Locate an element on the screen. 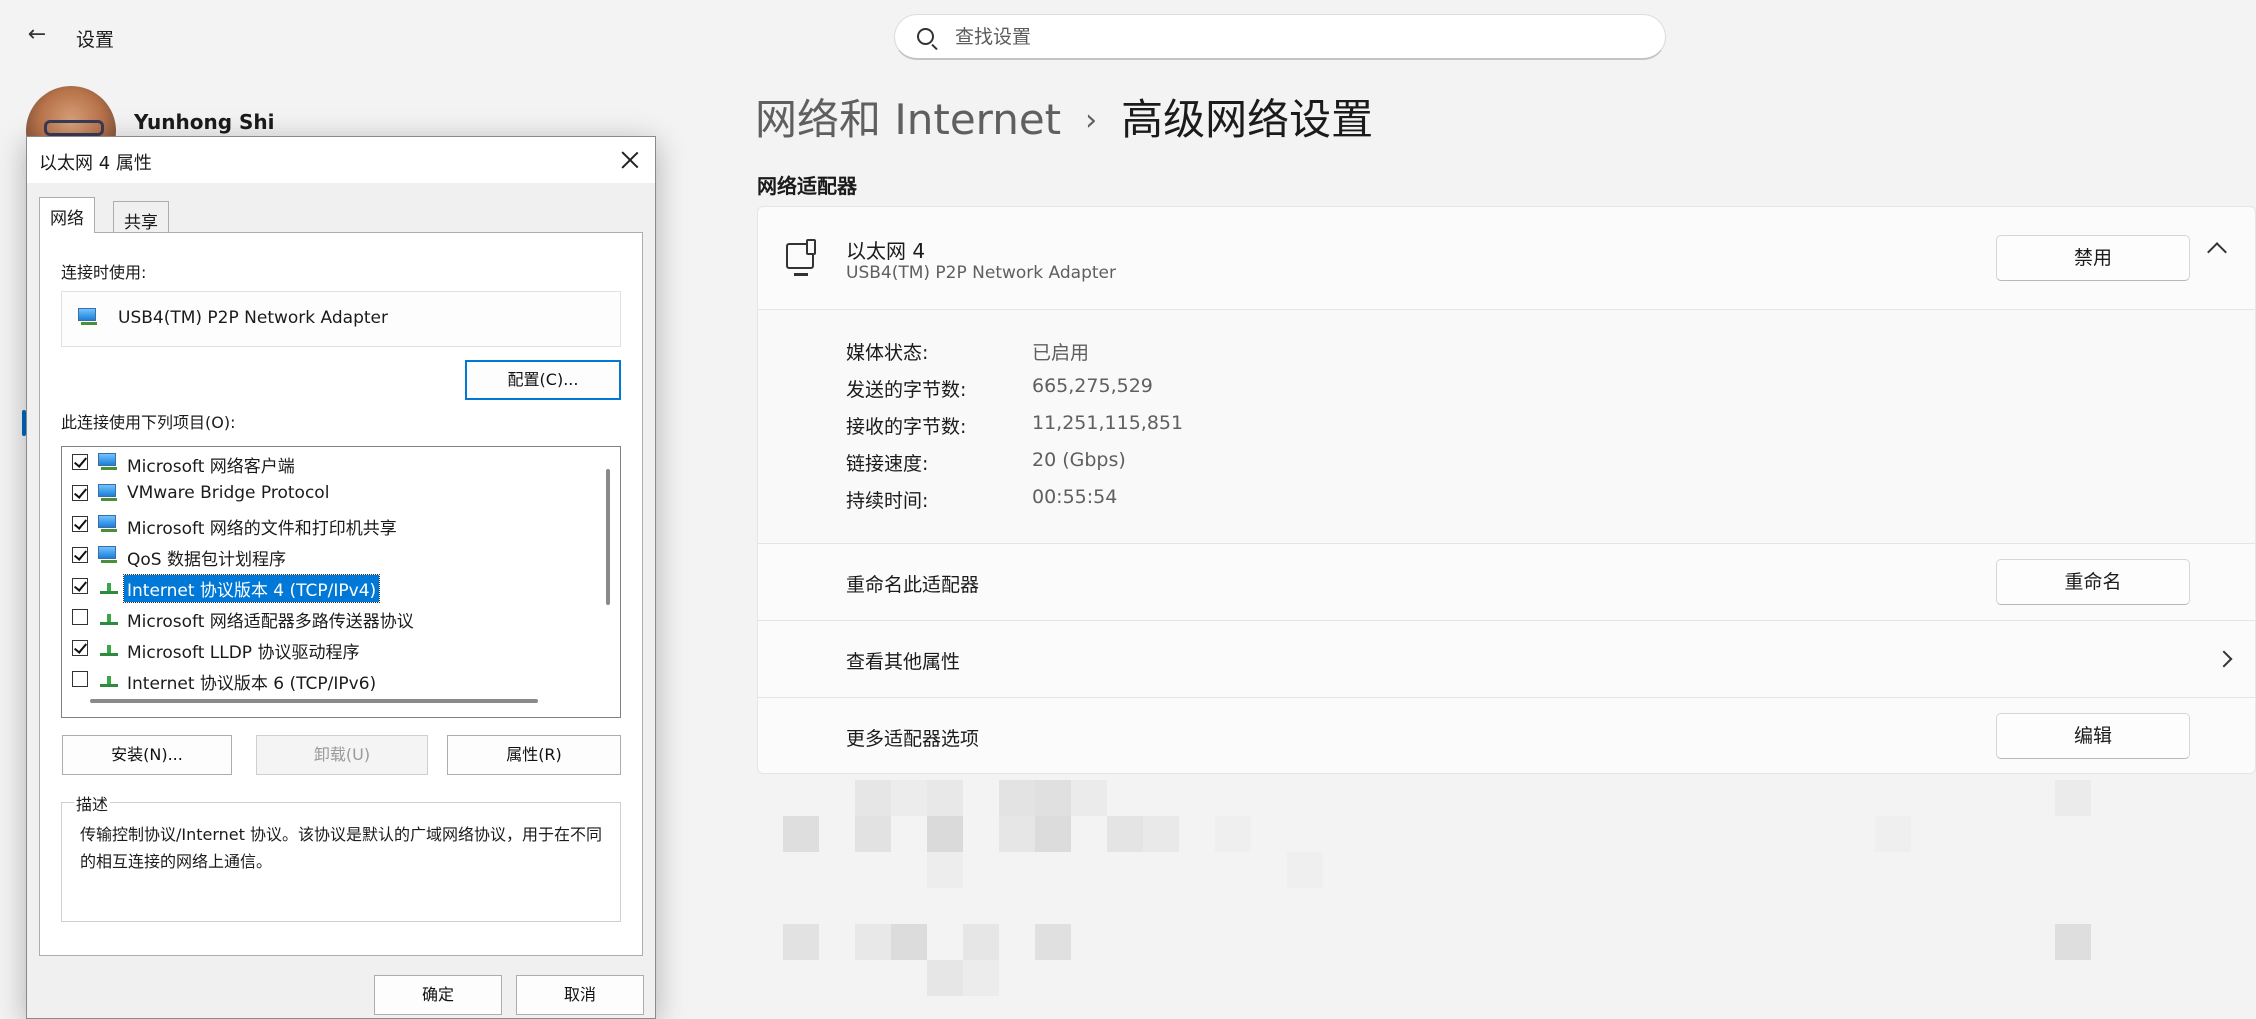 The width and height of the screenshot is (2256, 1019). list-item: Internet 协议版本 6 (TCP/IPv6) is located at coordinates (332, 679).